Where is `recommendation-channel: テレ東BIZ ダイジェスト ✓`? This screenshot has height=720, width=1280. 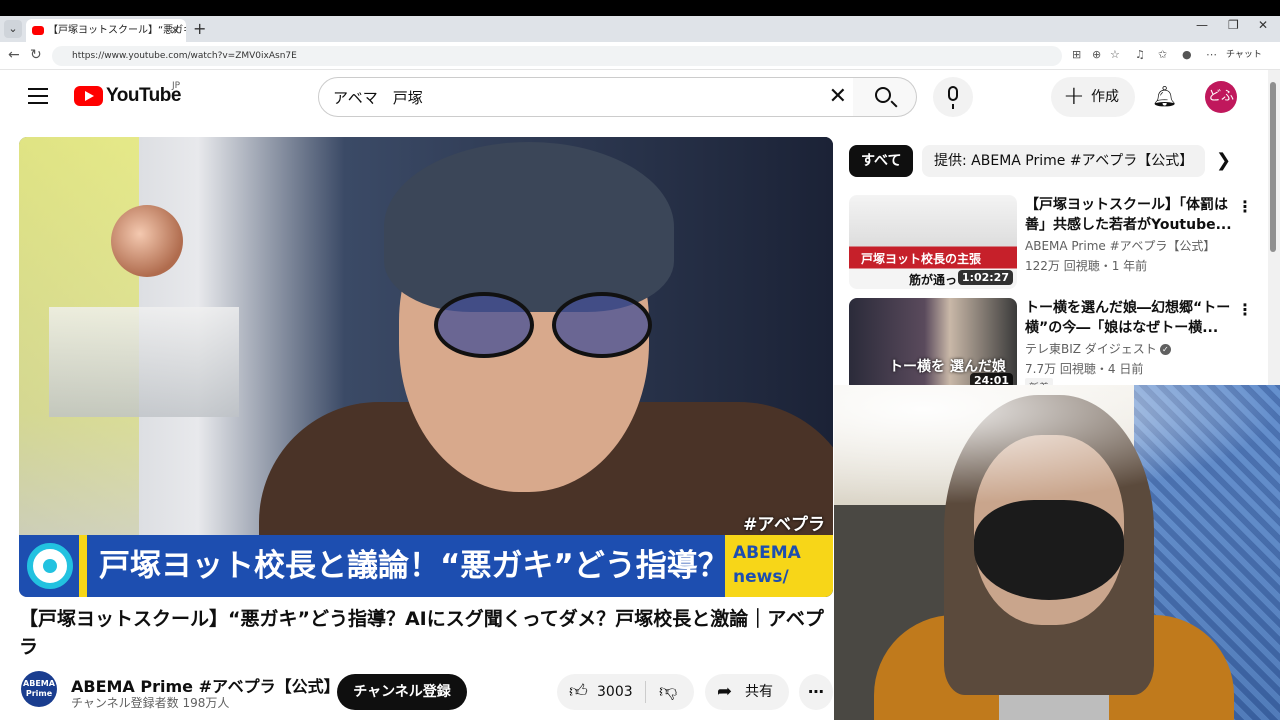
recommendation-channel: テレ東BIZ ダイジェスト ✓ is located at coordinates (1098, 348).